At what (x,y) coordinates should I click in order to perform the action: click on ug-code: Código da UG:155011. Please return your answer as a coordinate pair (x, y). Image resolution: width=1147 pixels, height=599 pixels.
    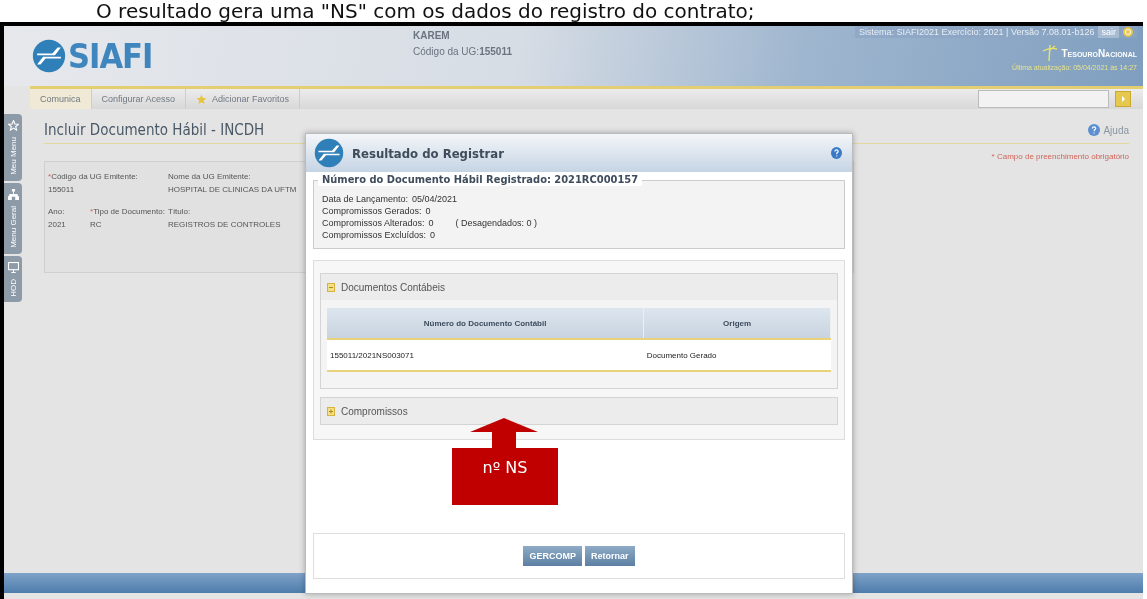
    Looking at the image, I should click on (463, 51).